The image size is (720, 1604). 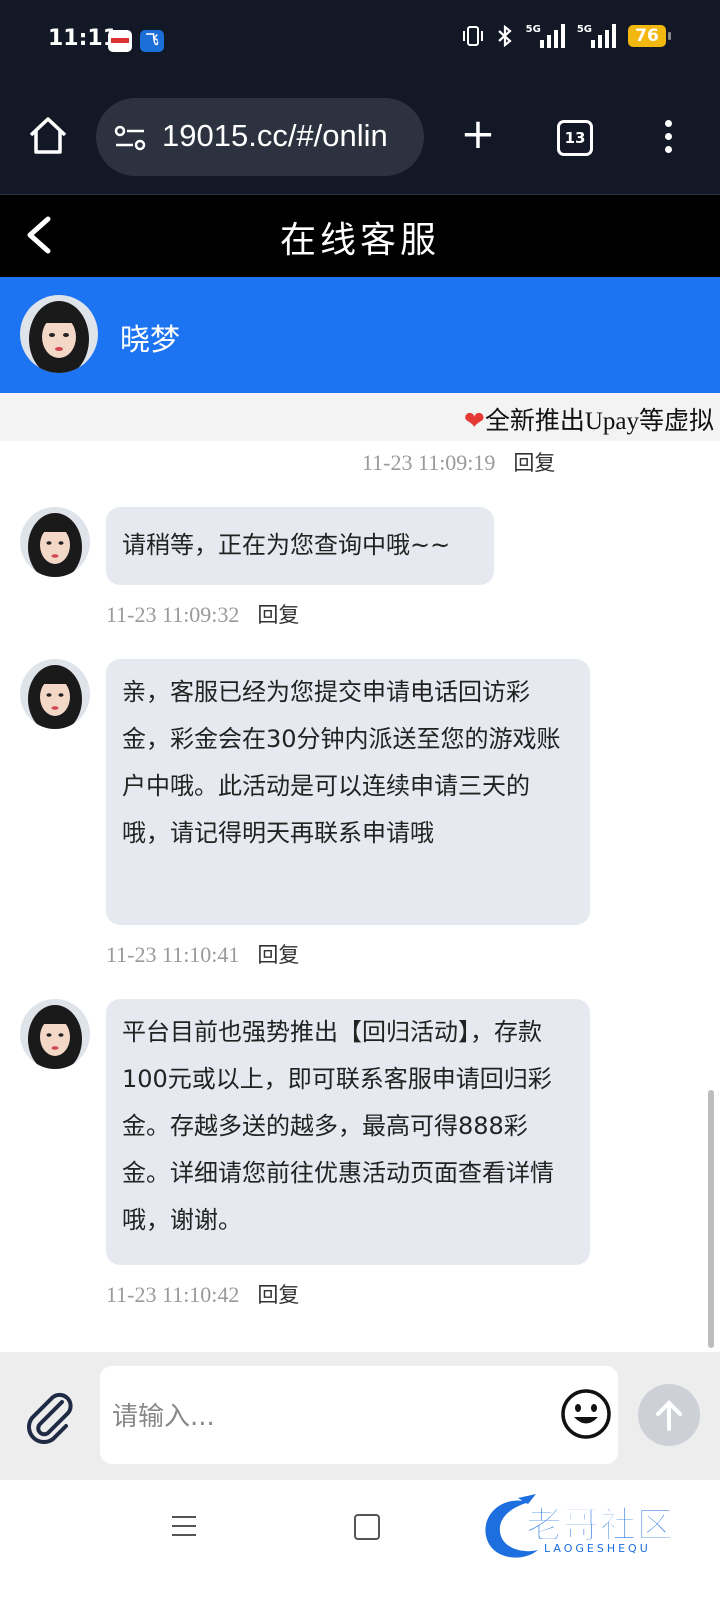 What do you see at coordinates (184, 1526) in the screenshot?
I see `recent-apps-icon` at bounding box center [184, 1526].